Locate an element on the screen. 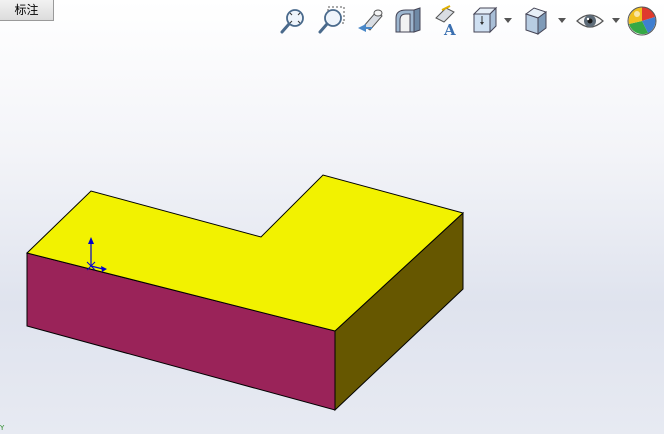 The image size is (664, 434). annotation-tab: 标注 is located at coordinates (27, 10).